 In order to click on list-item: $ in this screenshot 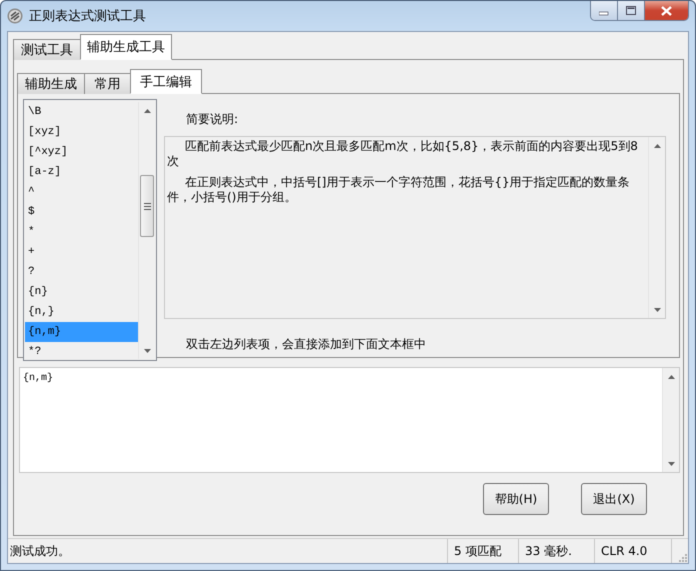, I will do `click(81, 212)`.